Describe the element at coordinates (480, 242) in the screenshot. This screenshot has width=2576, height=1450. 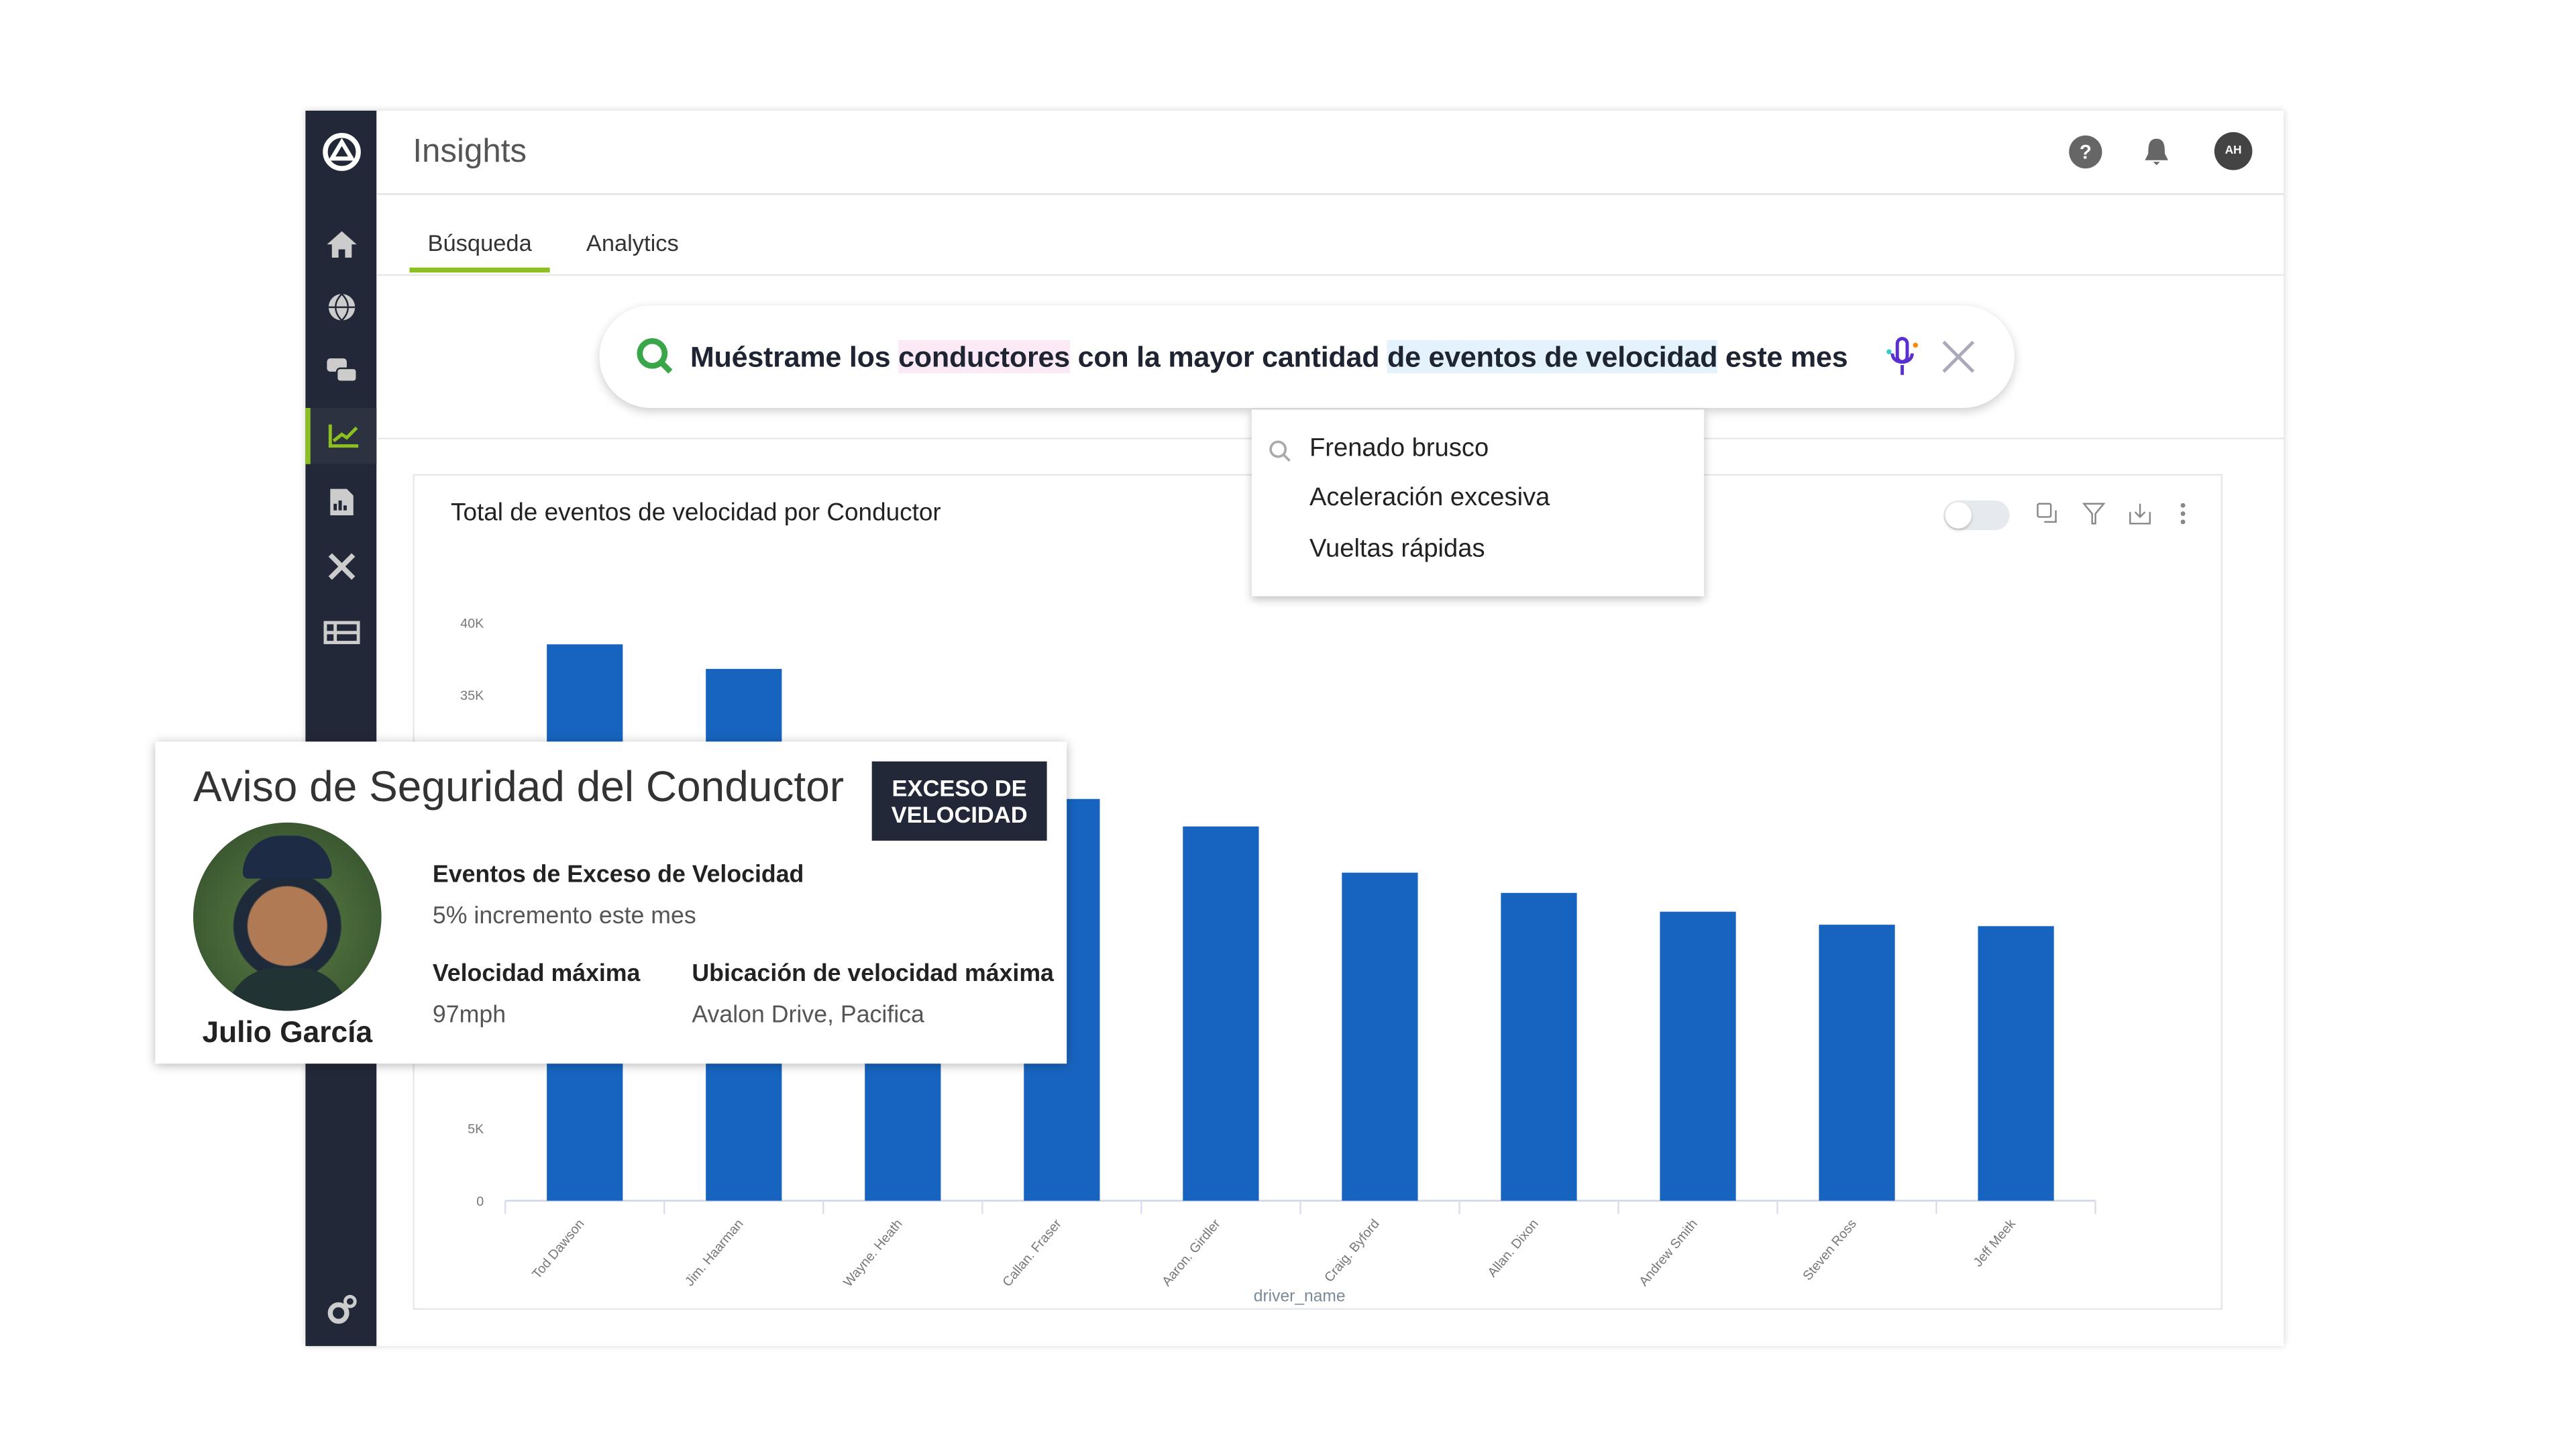
I see `tab-busqueda: Búsqueda` at that location.